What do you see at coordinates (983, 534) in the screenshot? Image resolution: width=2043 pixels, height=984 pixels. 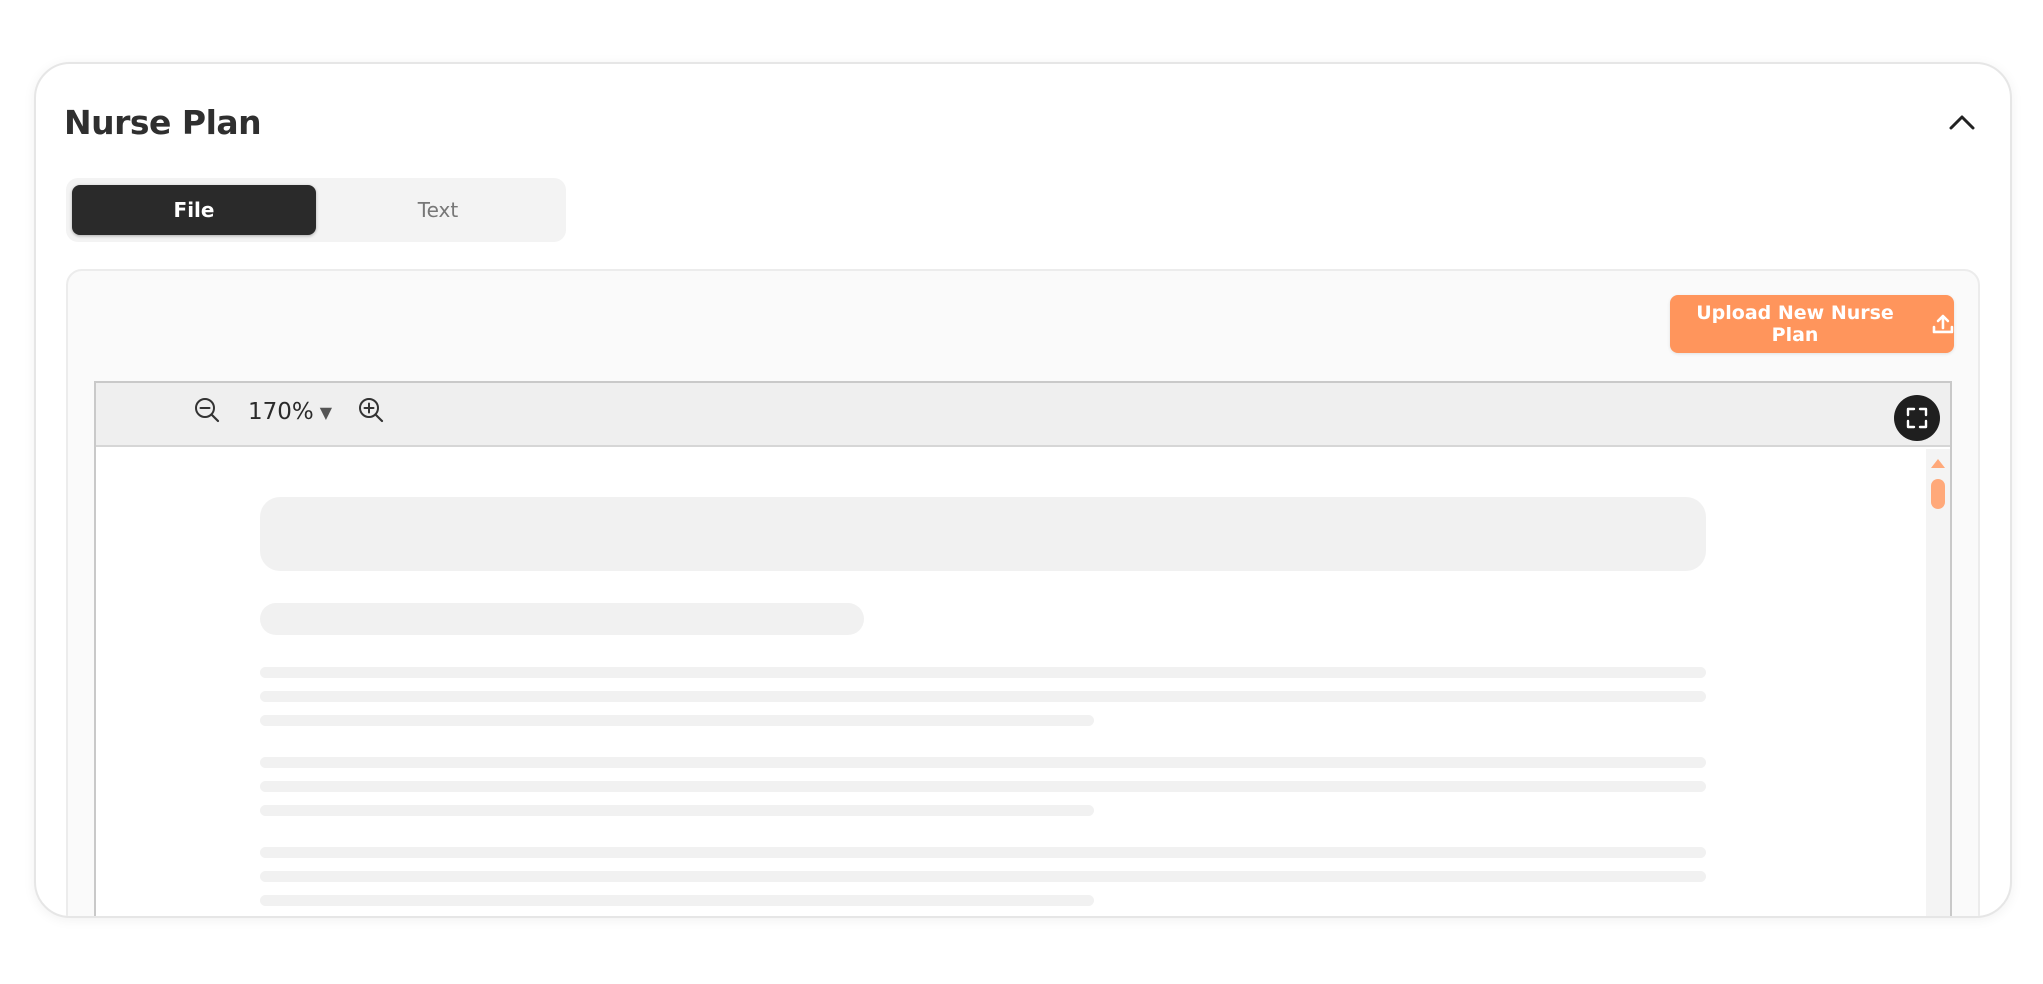 I see `skeleton-title` at bounding box center [983, 534].